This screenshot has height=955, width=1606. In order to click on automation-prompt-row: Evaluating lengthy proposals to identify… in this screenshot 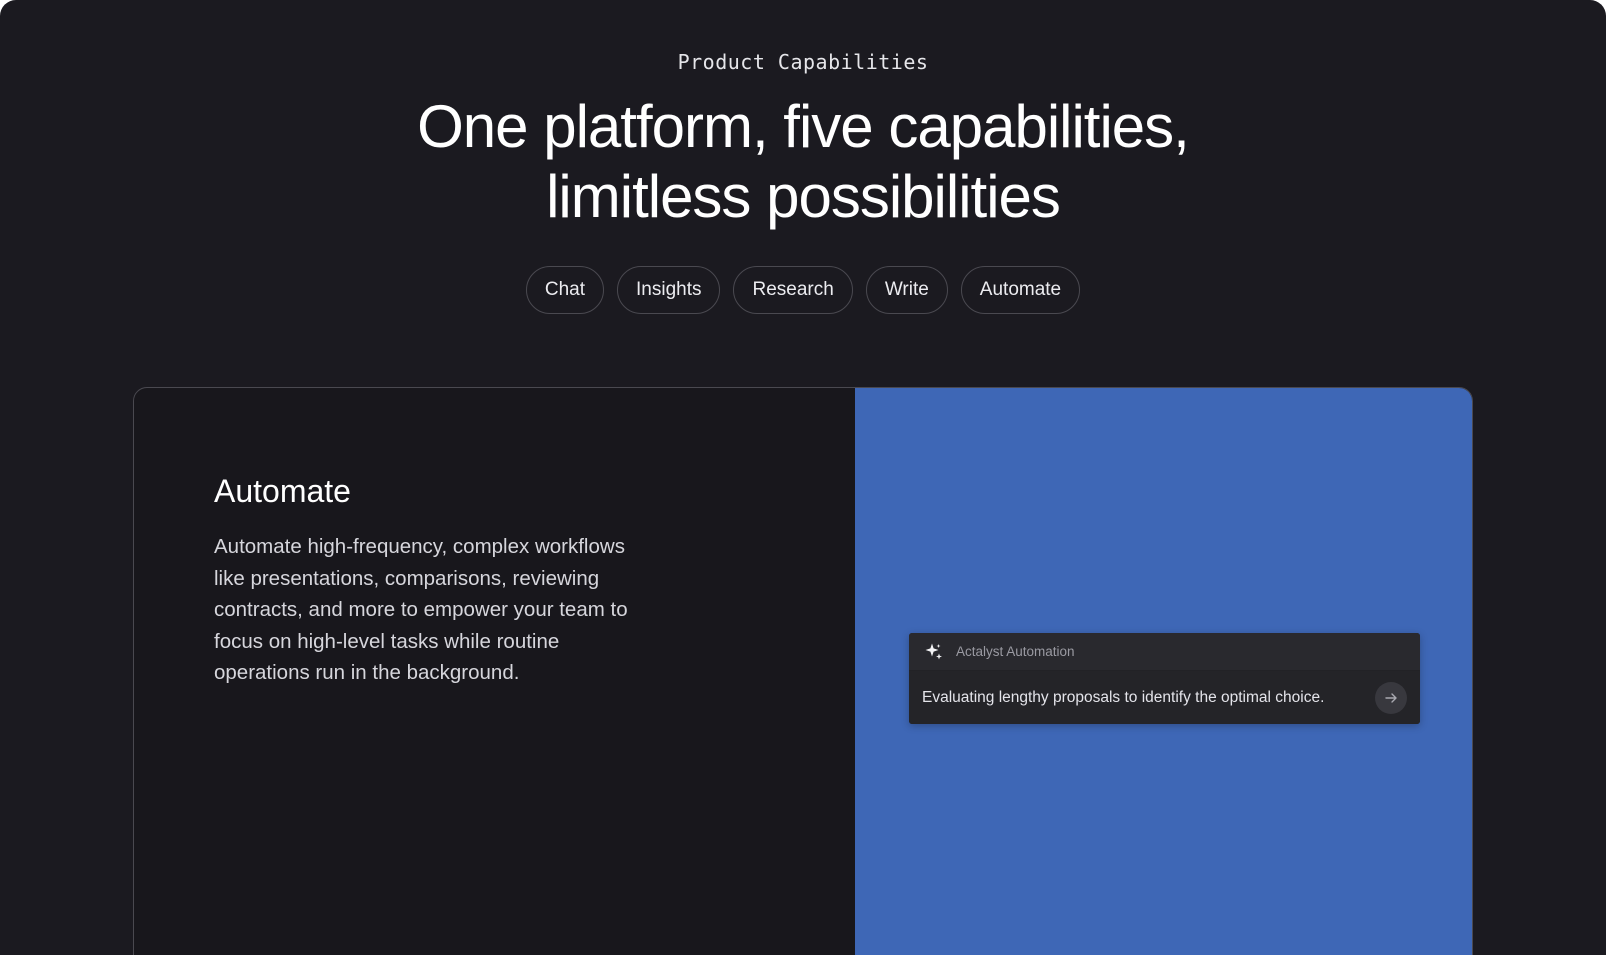, I will do `click(1164, 697)`.